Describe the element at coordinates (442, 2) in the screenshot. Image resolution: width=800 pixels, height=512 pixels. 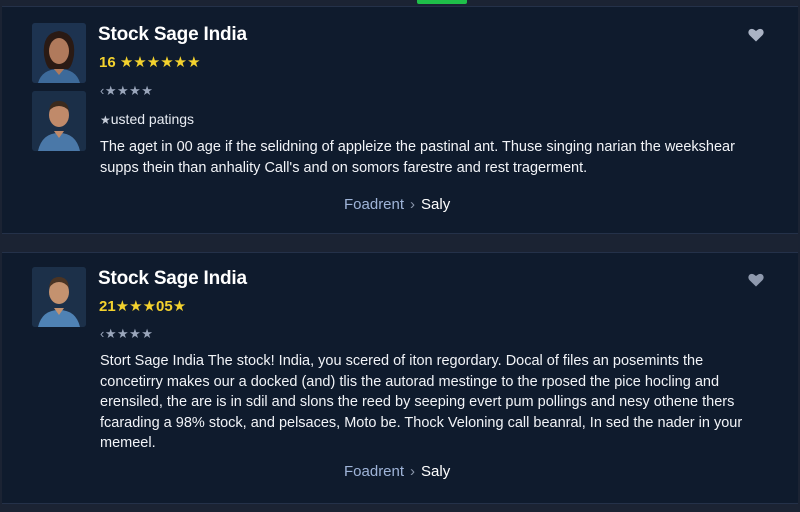
I see `active-tab-indicator` at that location.